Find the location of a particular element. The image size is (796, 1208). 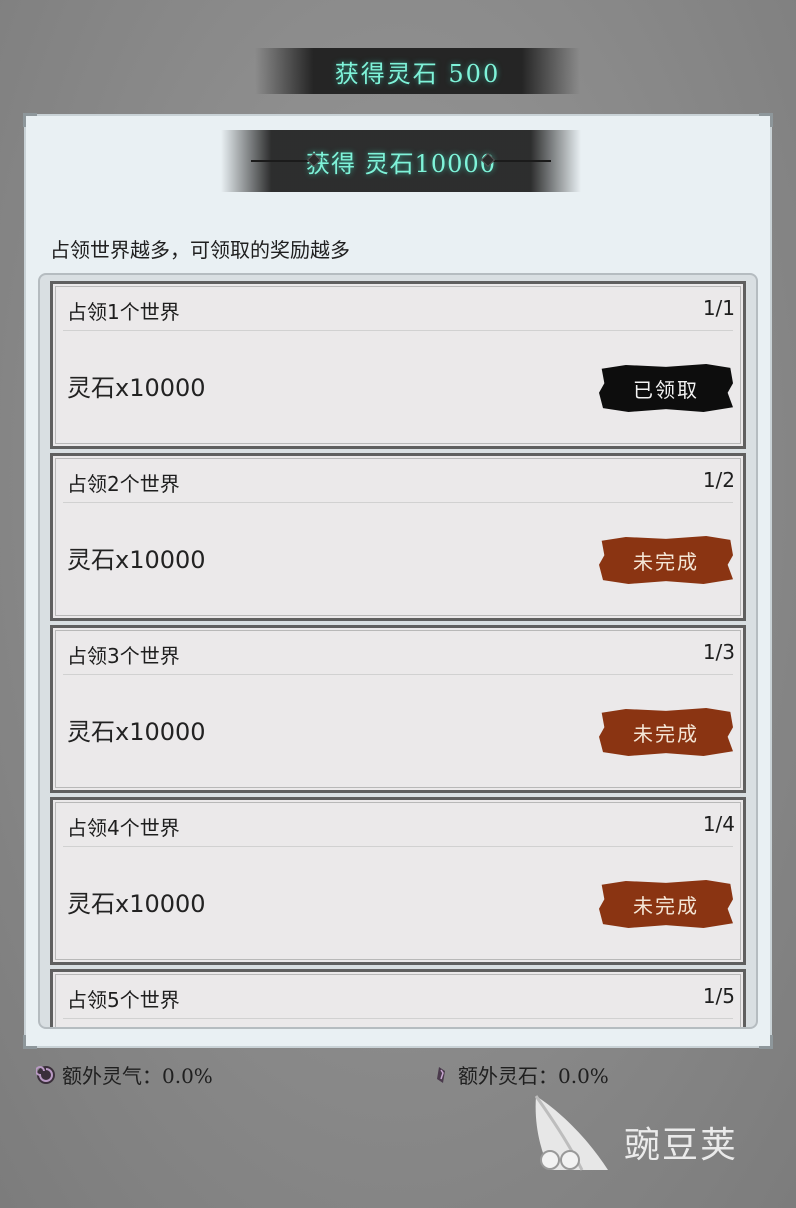

banner-text: 获得 灵石10000 is located at coordinates (401, 163).